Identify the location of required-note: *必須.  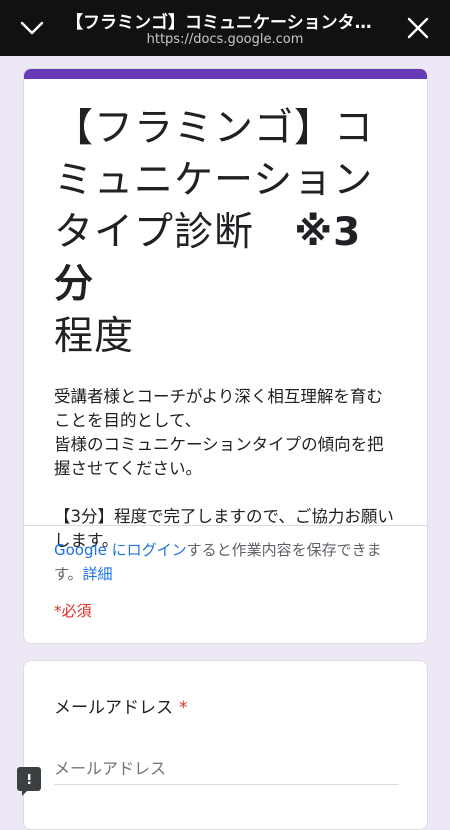
(73, 611).